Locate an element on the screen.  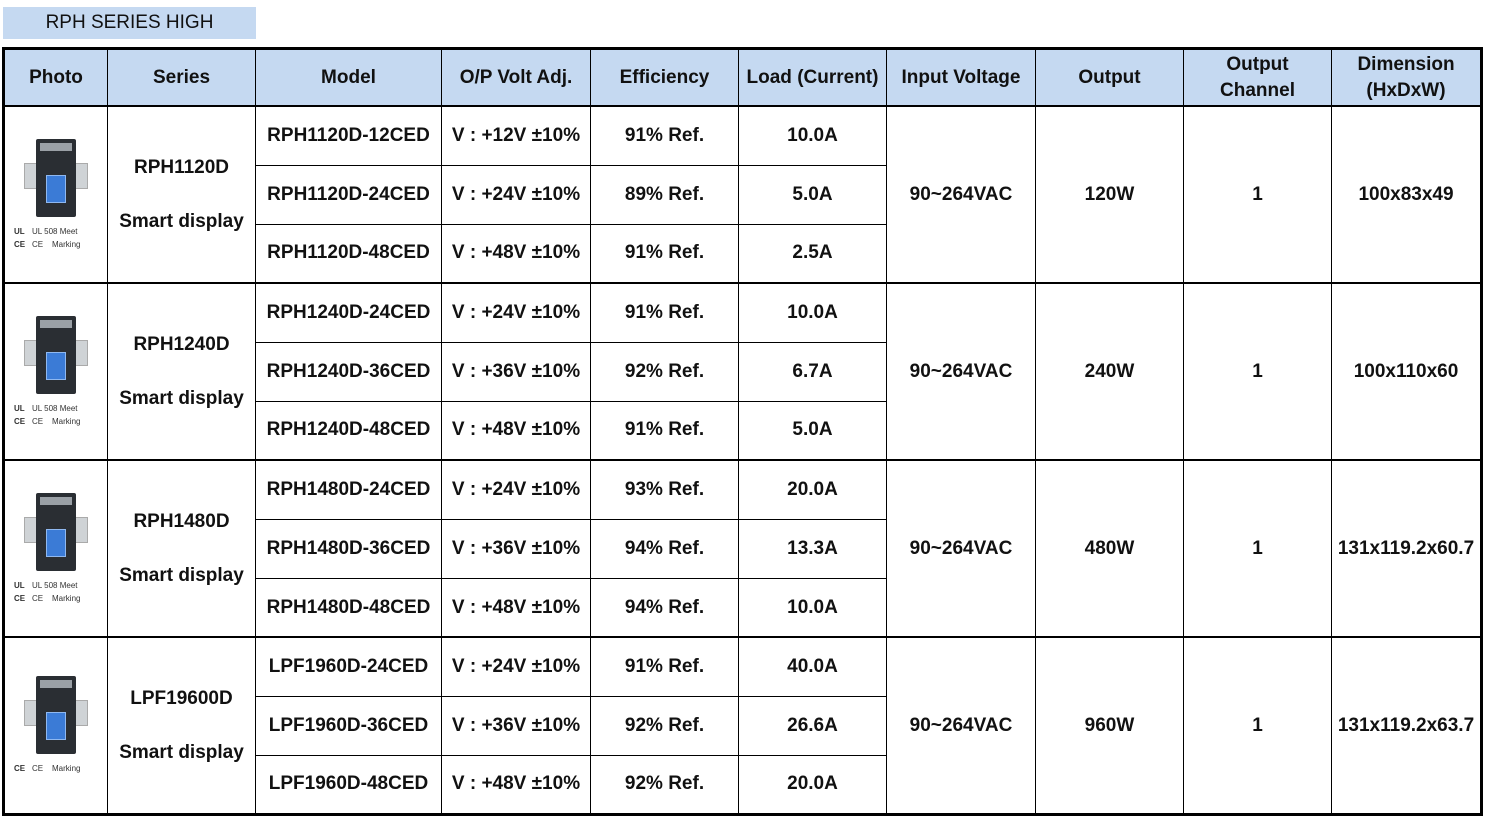
ul-mark-text: UL 508 Meet is located at coordinates (55, 408).